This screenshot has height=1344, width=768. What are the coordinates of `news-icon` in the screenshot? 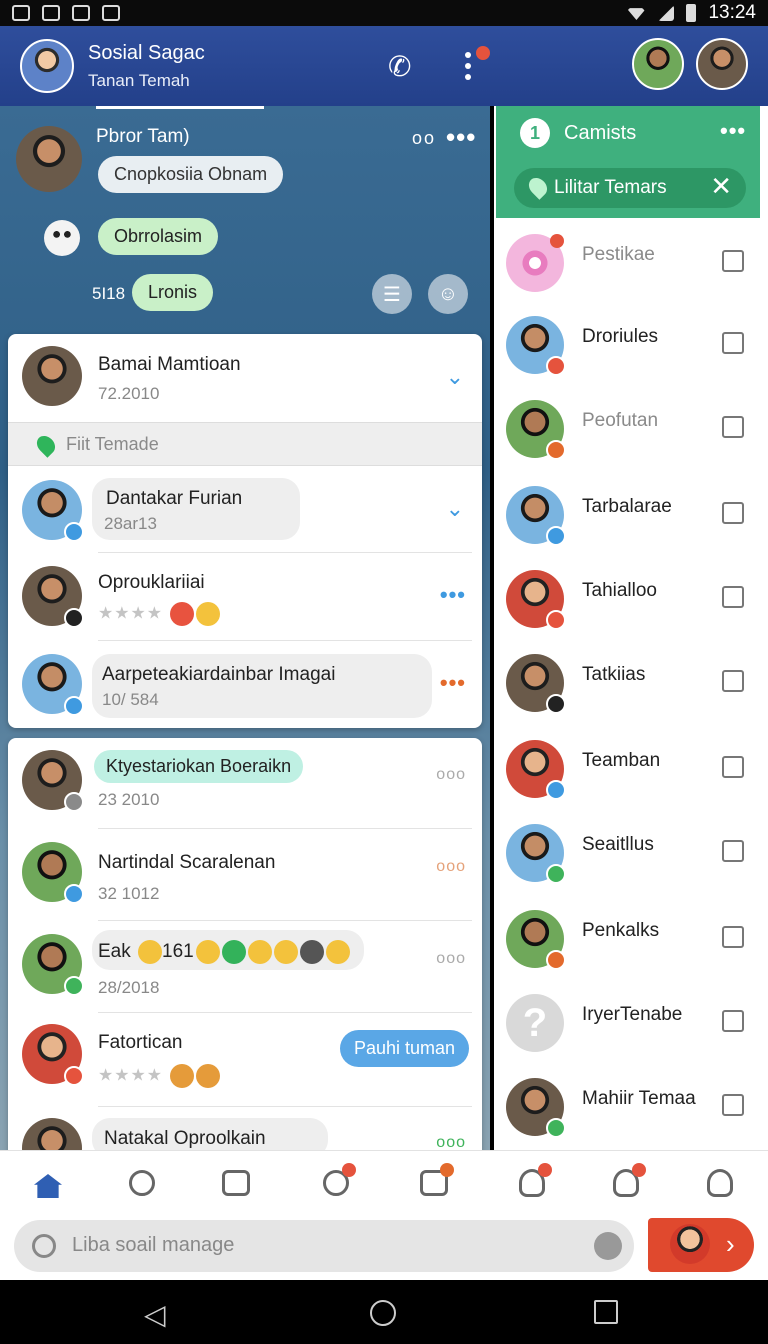 It's located at (435, 1182).